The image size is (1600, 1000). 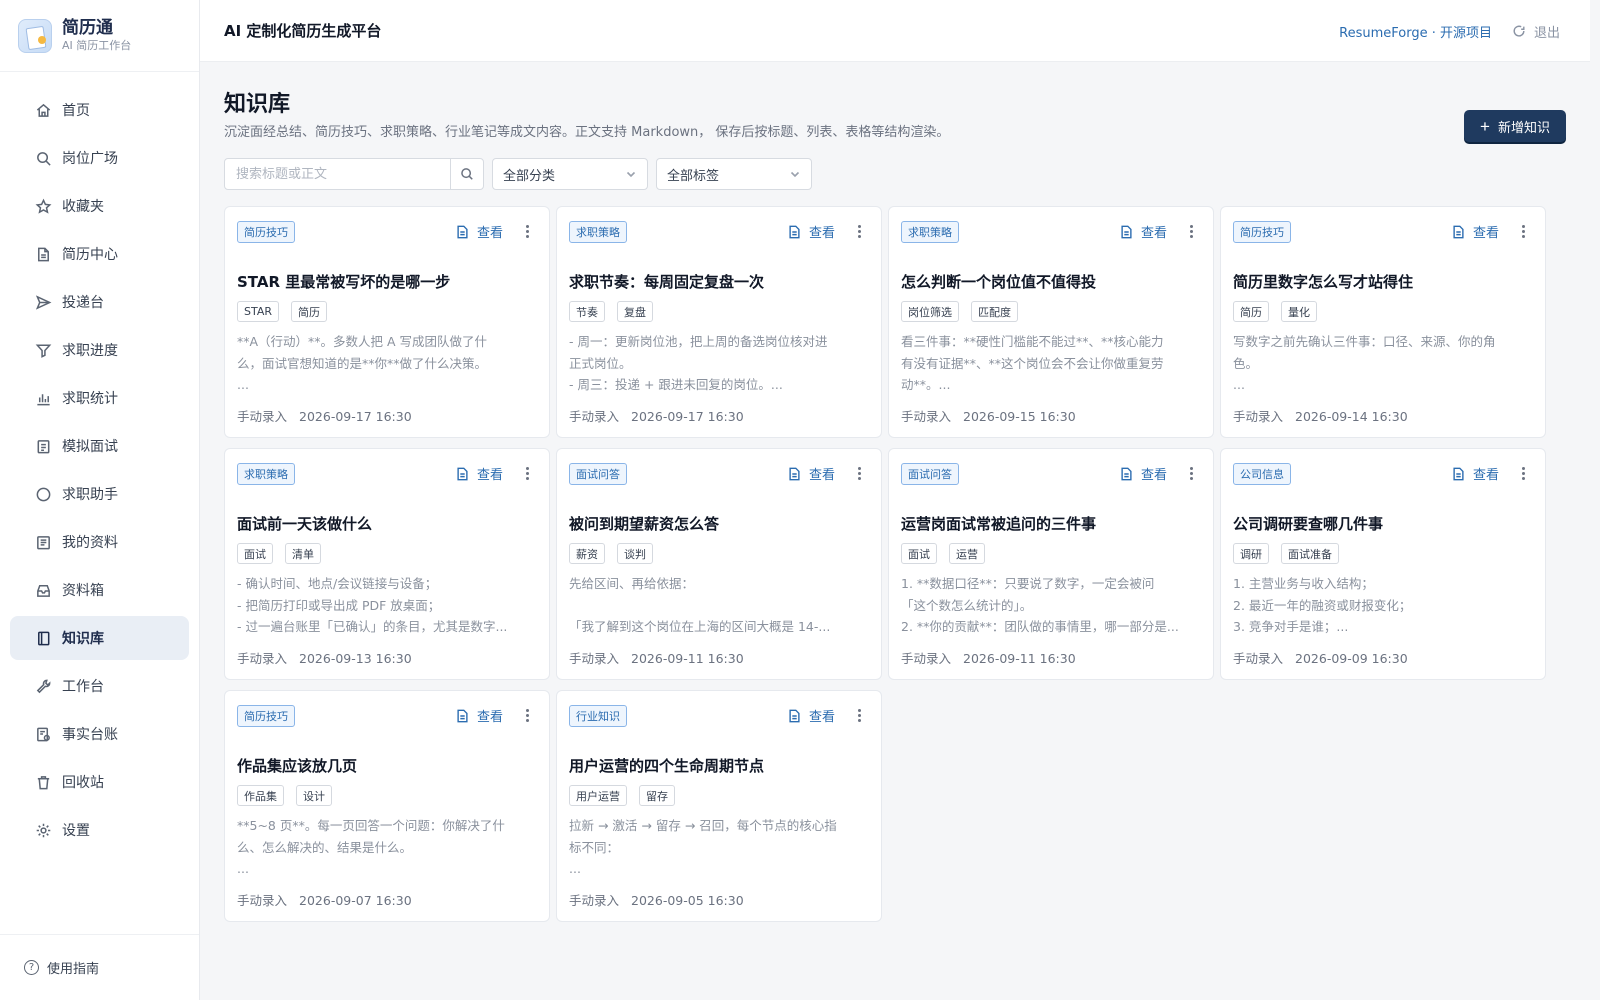 I want to click on card-time: 2026-09-09 16:30, so click(x=1351, y=658).